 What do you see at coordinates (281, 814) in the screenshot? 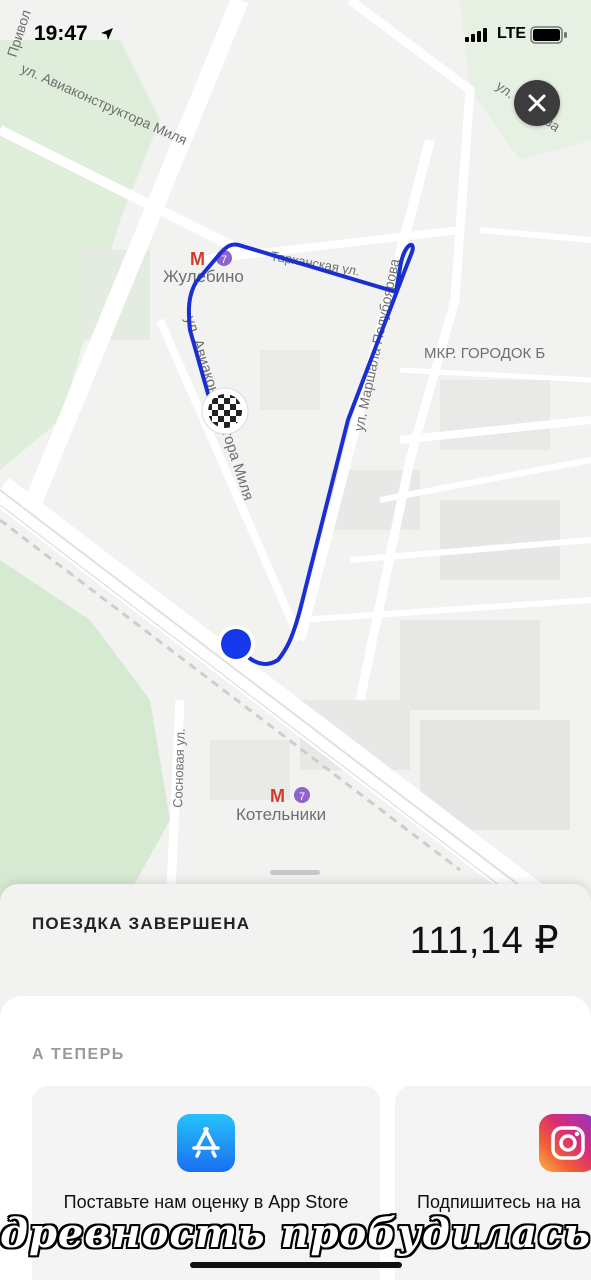
I see `svg-text: Котельники` at bounding box center [281, 814].